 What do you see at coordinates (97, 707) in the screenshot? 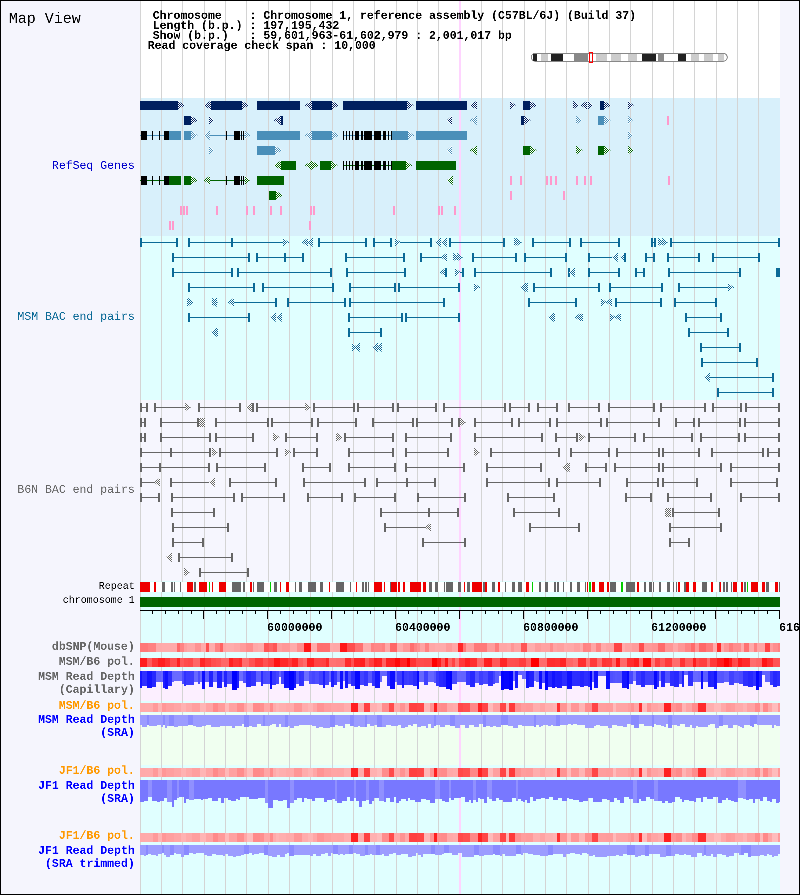
I see `track-label: MSM/B6 pol.` at bounding box center [97, 707].